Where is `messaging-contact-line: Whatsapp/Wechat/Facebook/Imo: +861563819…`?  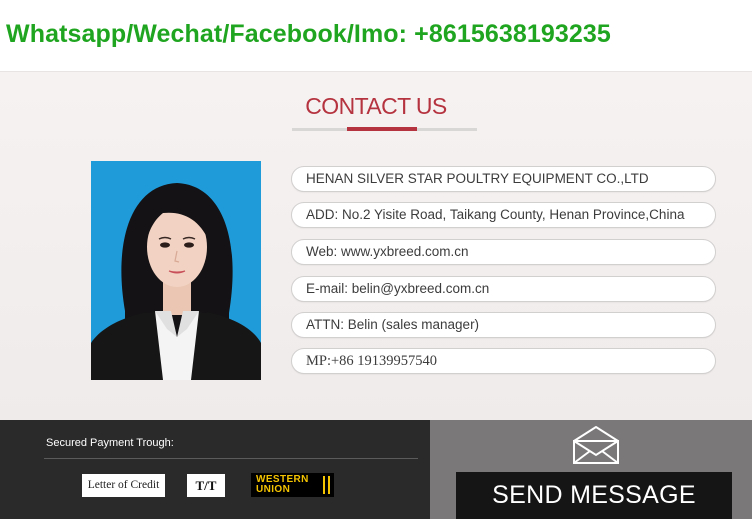
messaging-contact-line: Whatsapp/Wechat/Facebook/Imo: +861563819… is located at coordinates (308, 34).